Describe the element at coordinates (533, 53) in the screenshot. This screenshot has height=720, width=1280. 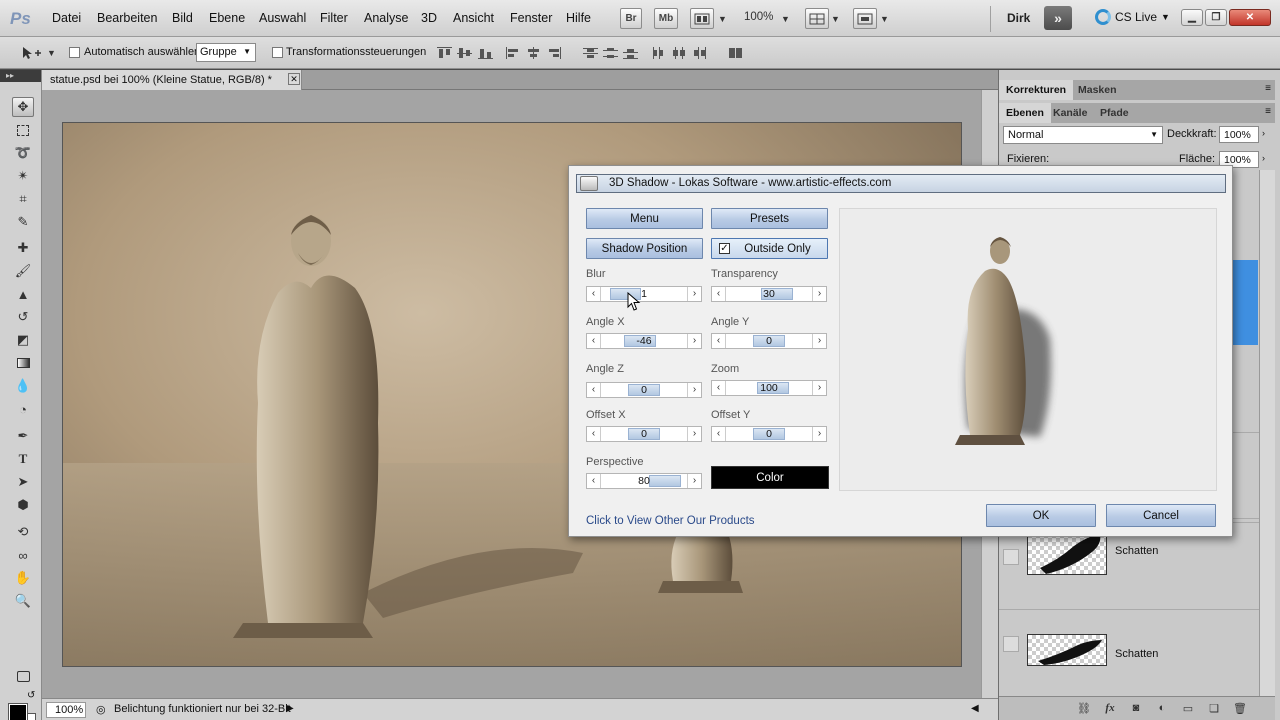
I see `align-horizontal-center-icon` at that location.